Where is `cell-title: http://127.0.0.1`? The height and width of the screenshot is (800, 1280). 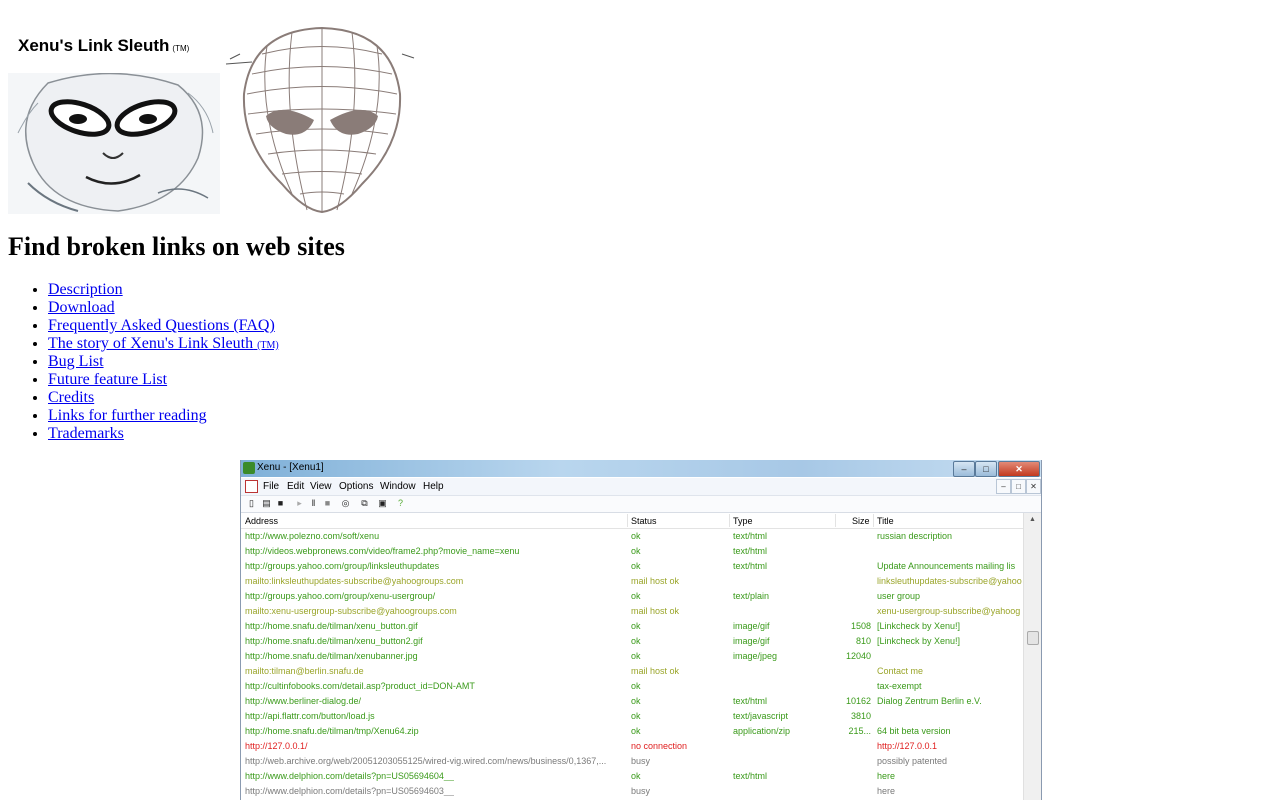
cell-title: http://127.0.0.1 is located at coordinates (907, 746).